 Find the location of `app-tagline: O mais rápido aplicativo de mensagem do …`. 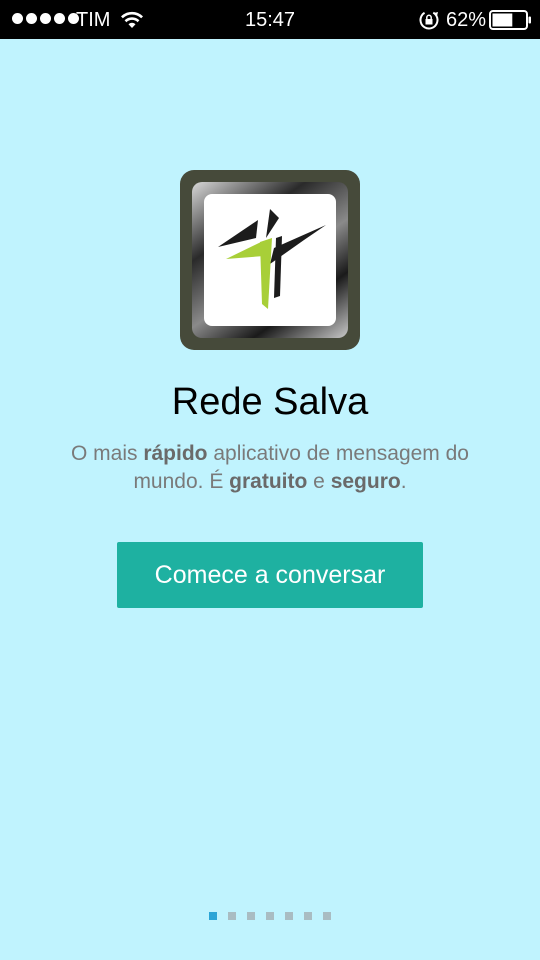

app-tagline: O mais rápido aplicativo de mensagem do … is located at coordinates (269, 467).